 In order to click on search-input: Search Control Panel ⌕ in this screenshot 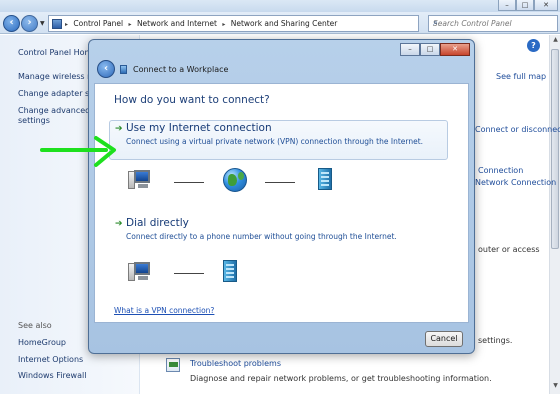, I will do `click(493, 23)`.